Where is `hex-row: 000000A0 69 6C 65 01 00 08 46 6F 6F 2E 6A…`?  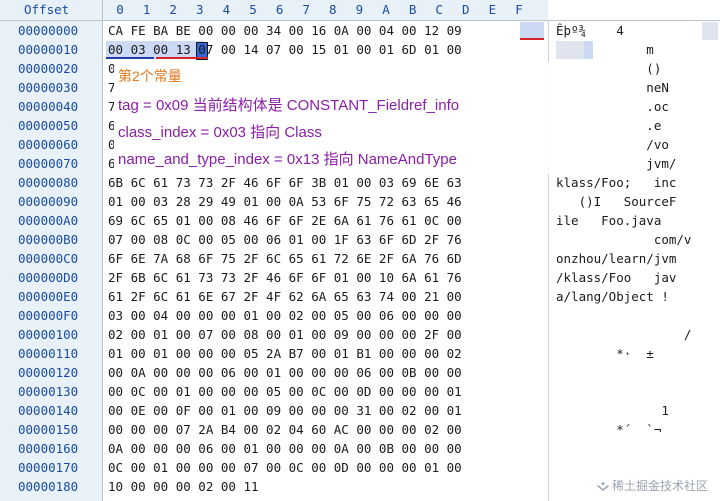 hex-row: 000000A0 69 6C 65 01 00 08 46 6F 6F 2E 6A… is located at coordinates (360, 220).